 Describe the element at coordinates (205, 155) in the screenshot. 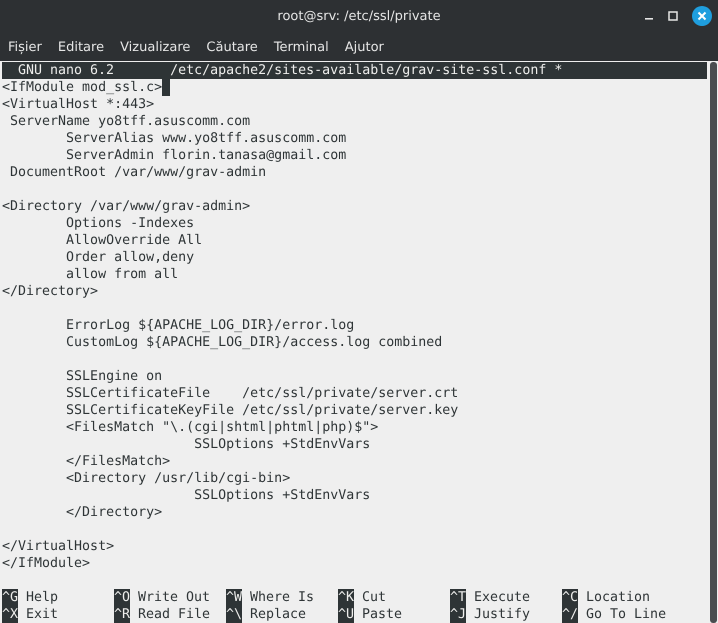

I see `code-line: ServerAdmin florin.tanasa@gmail.com` at that location.